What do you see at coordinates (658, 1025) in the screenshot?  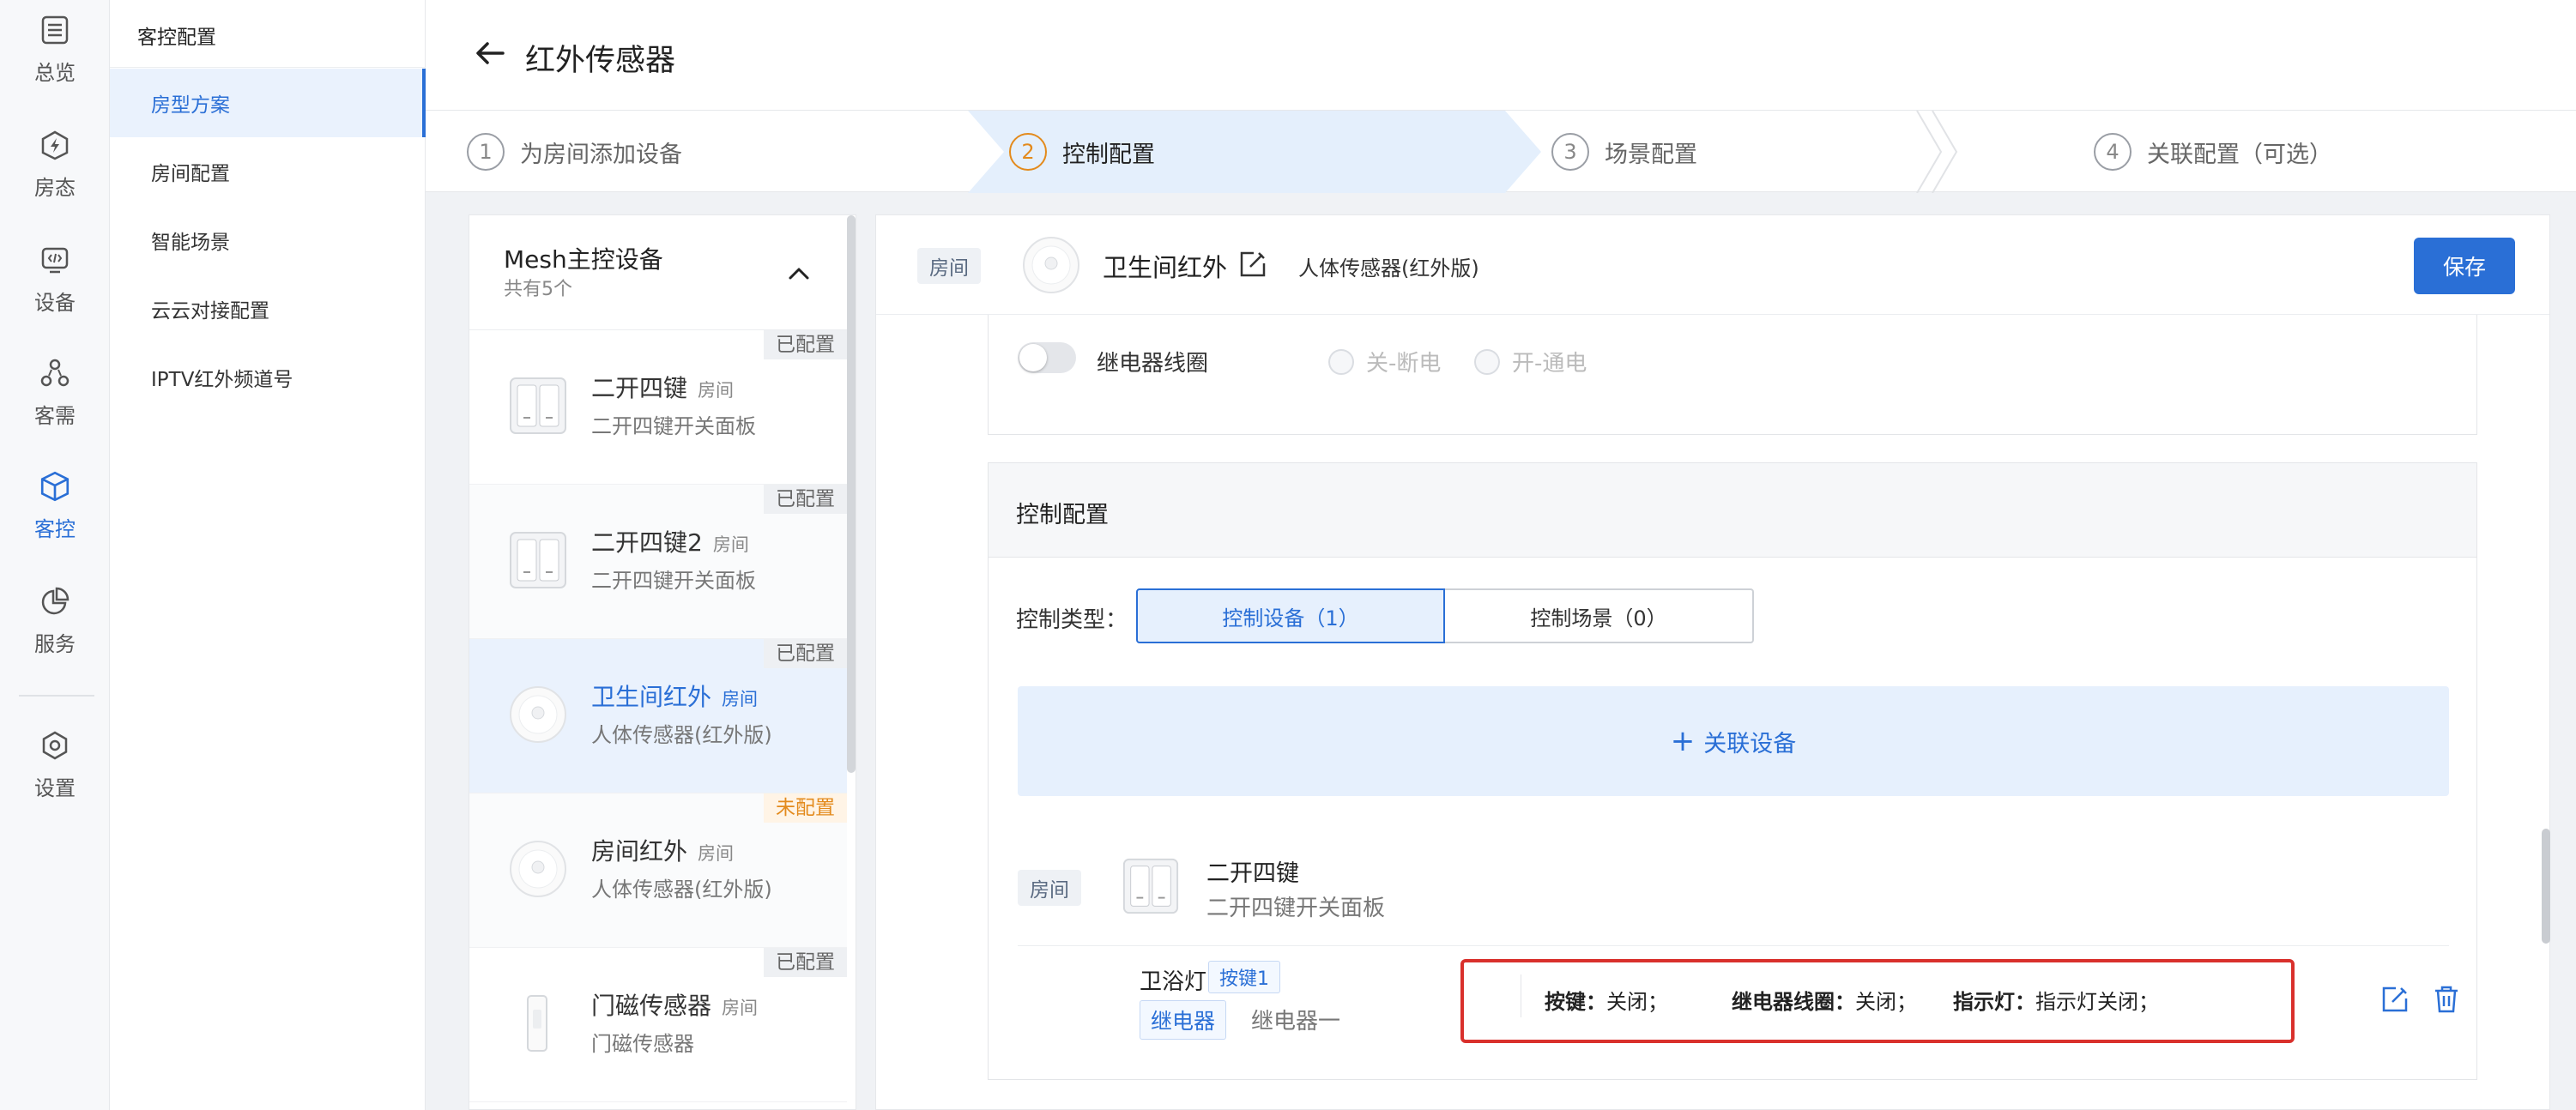 I see `device-item: 已配置 门磁传感器 房间 门磁传感器` at bounding box center [658, 1025].